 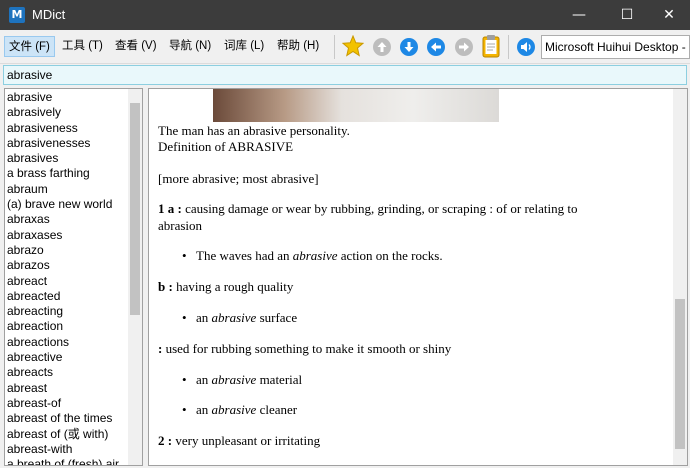 I want to click on definition-scrollbar, so click(x=680, y=277).